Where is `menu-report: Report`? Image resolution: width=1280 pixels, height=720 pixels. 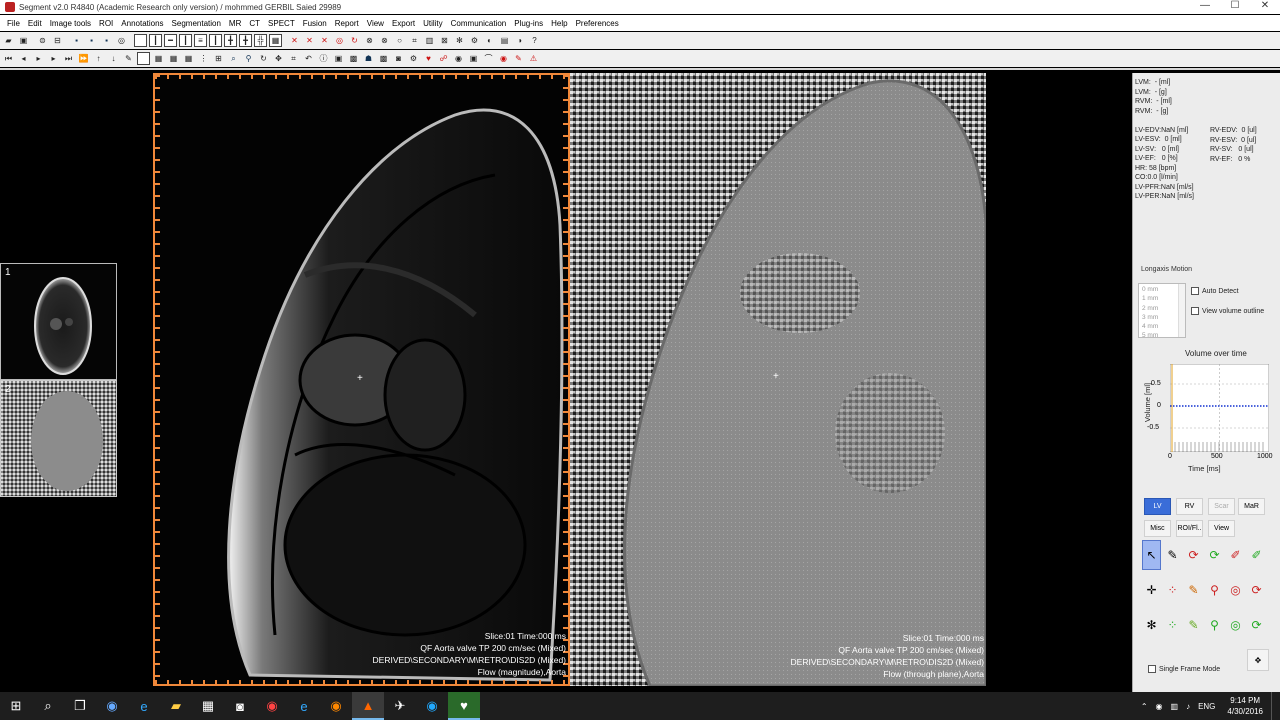 menu-report: Report is located at coordinates (347, 23).